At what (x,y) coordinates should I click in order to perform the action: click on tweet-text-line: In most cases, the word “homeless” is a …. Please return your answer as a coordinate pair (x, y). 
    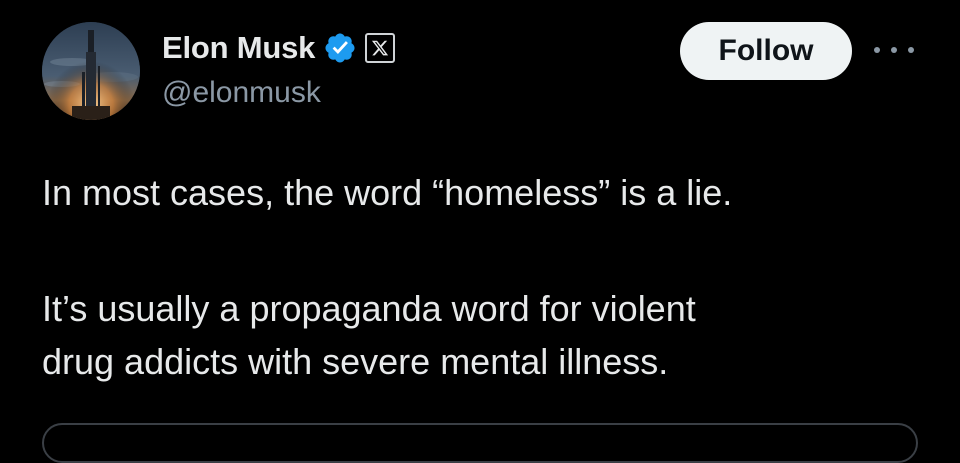
    Looking at the image, I should click on (387, 192).